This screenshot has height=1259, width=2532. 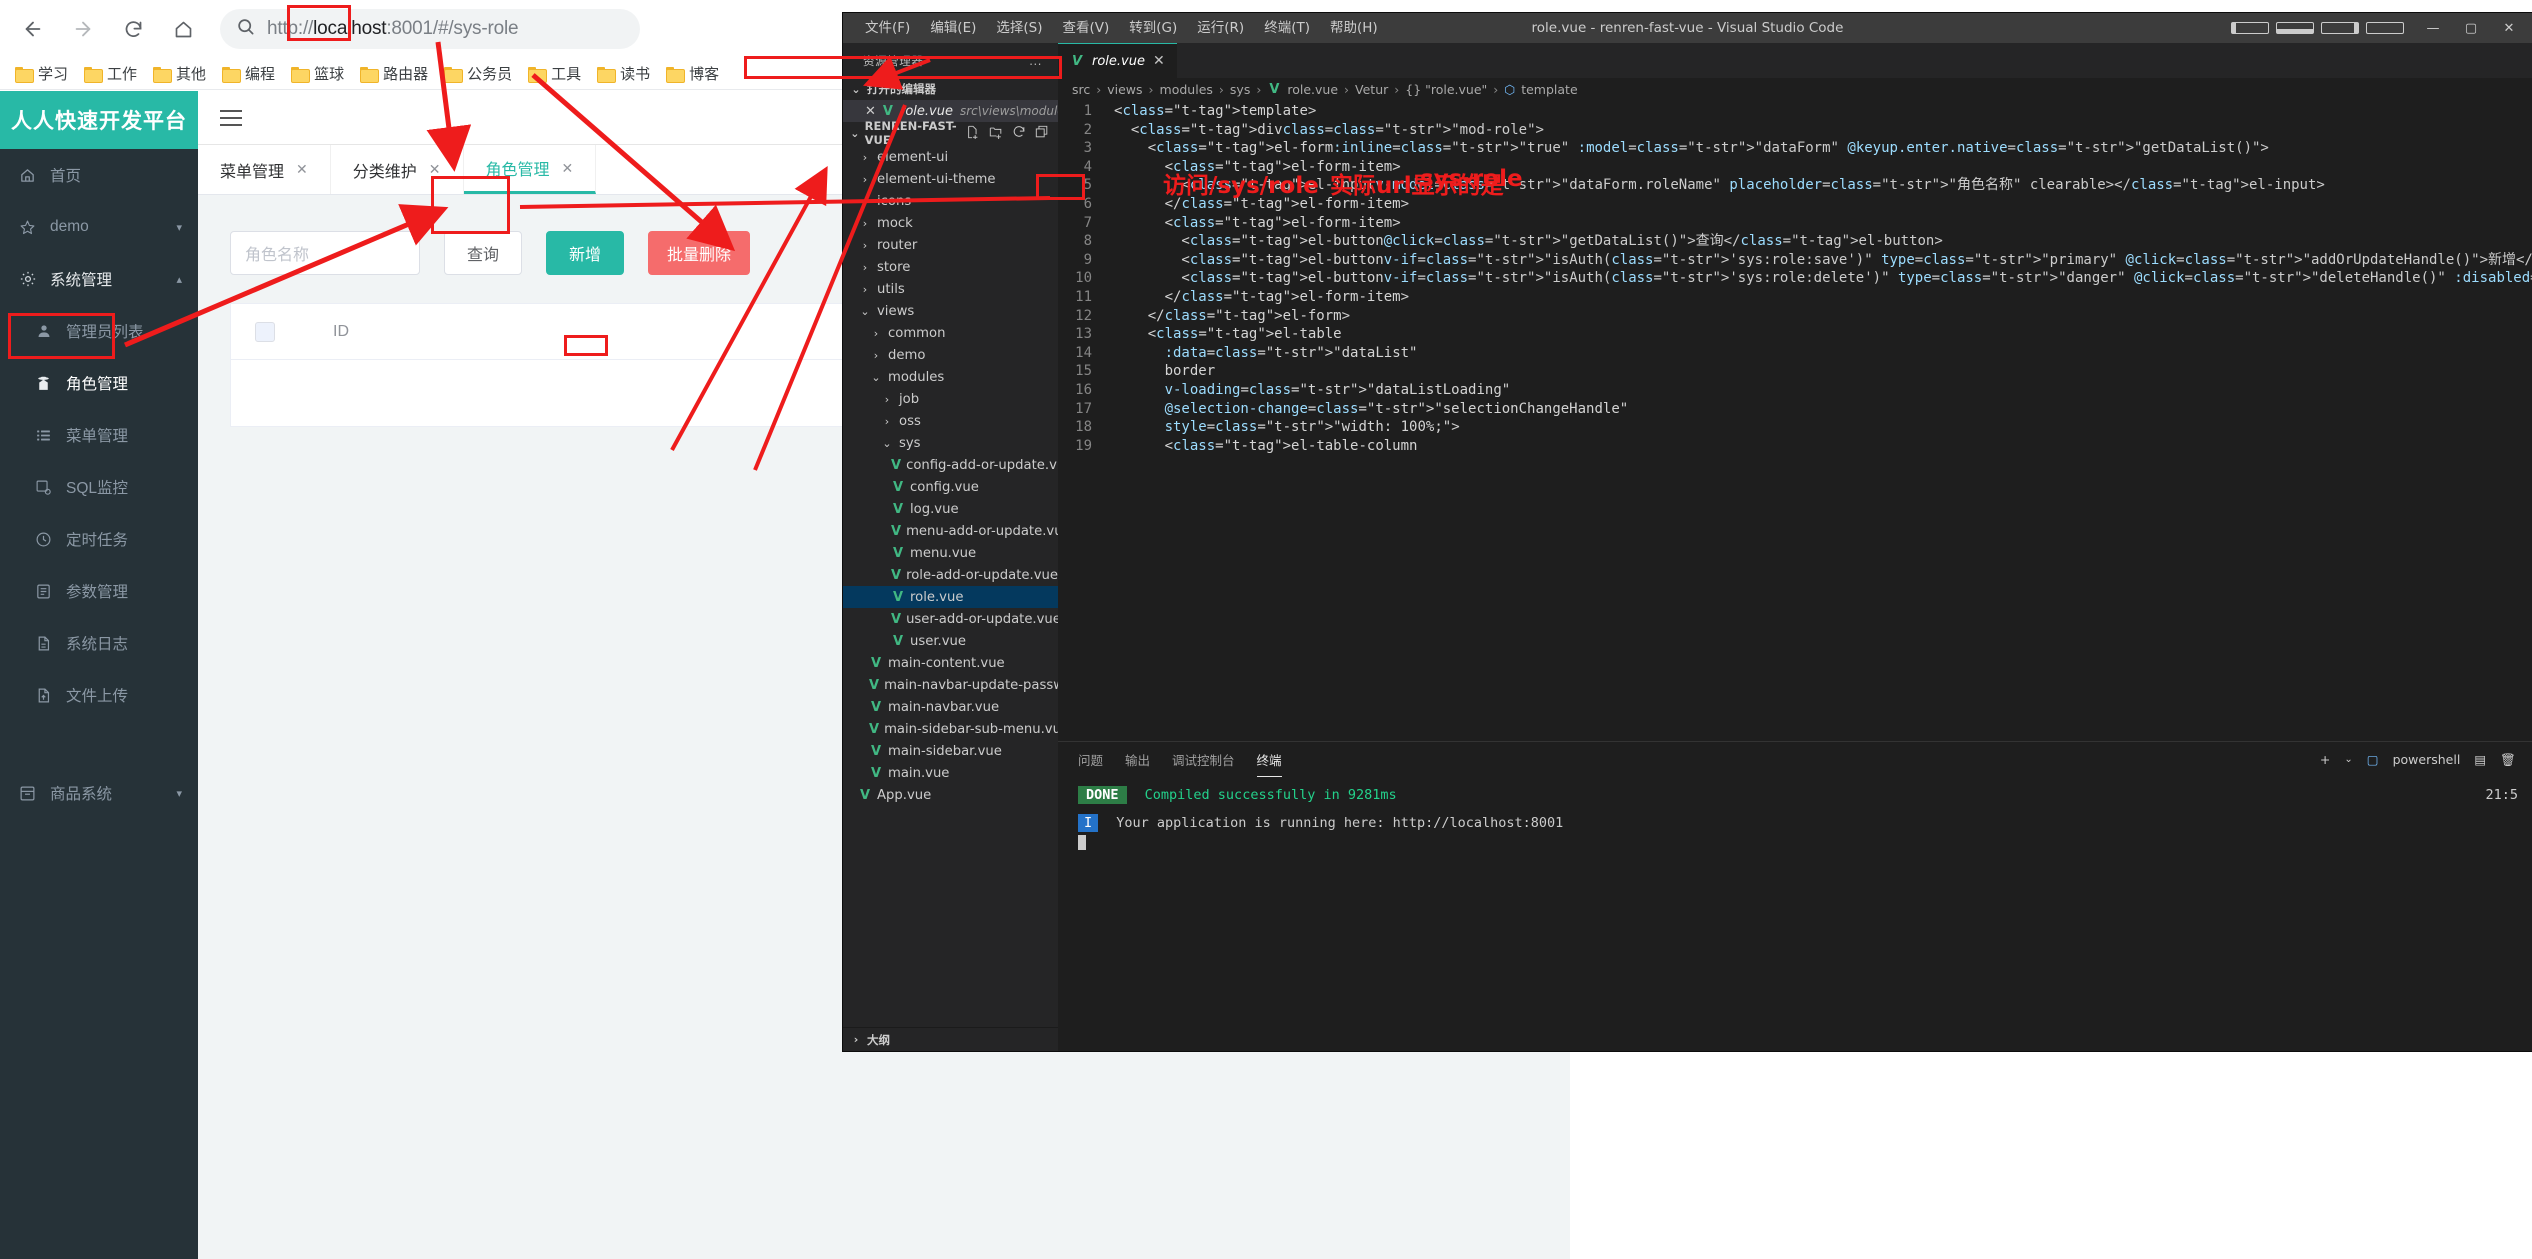 What do you see at coordinates (179, 73) in the screenshot?
I see `bookmark-item: 其他` at bounding box center [179, 73].